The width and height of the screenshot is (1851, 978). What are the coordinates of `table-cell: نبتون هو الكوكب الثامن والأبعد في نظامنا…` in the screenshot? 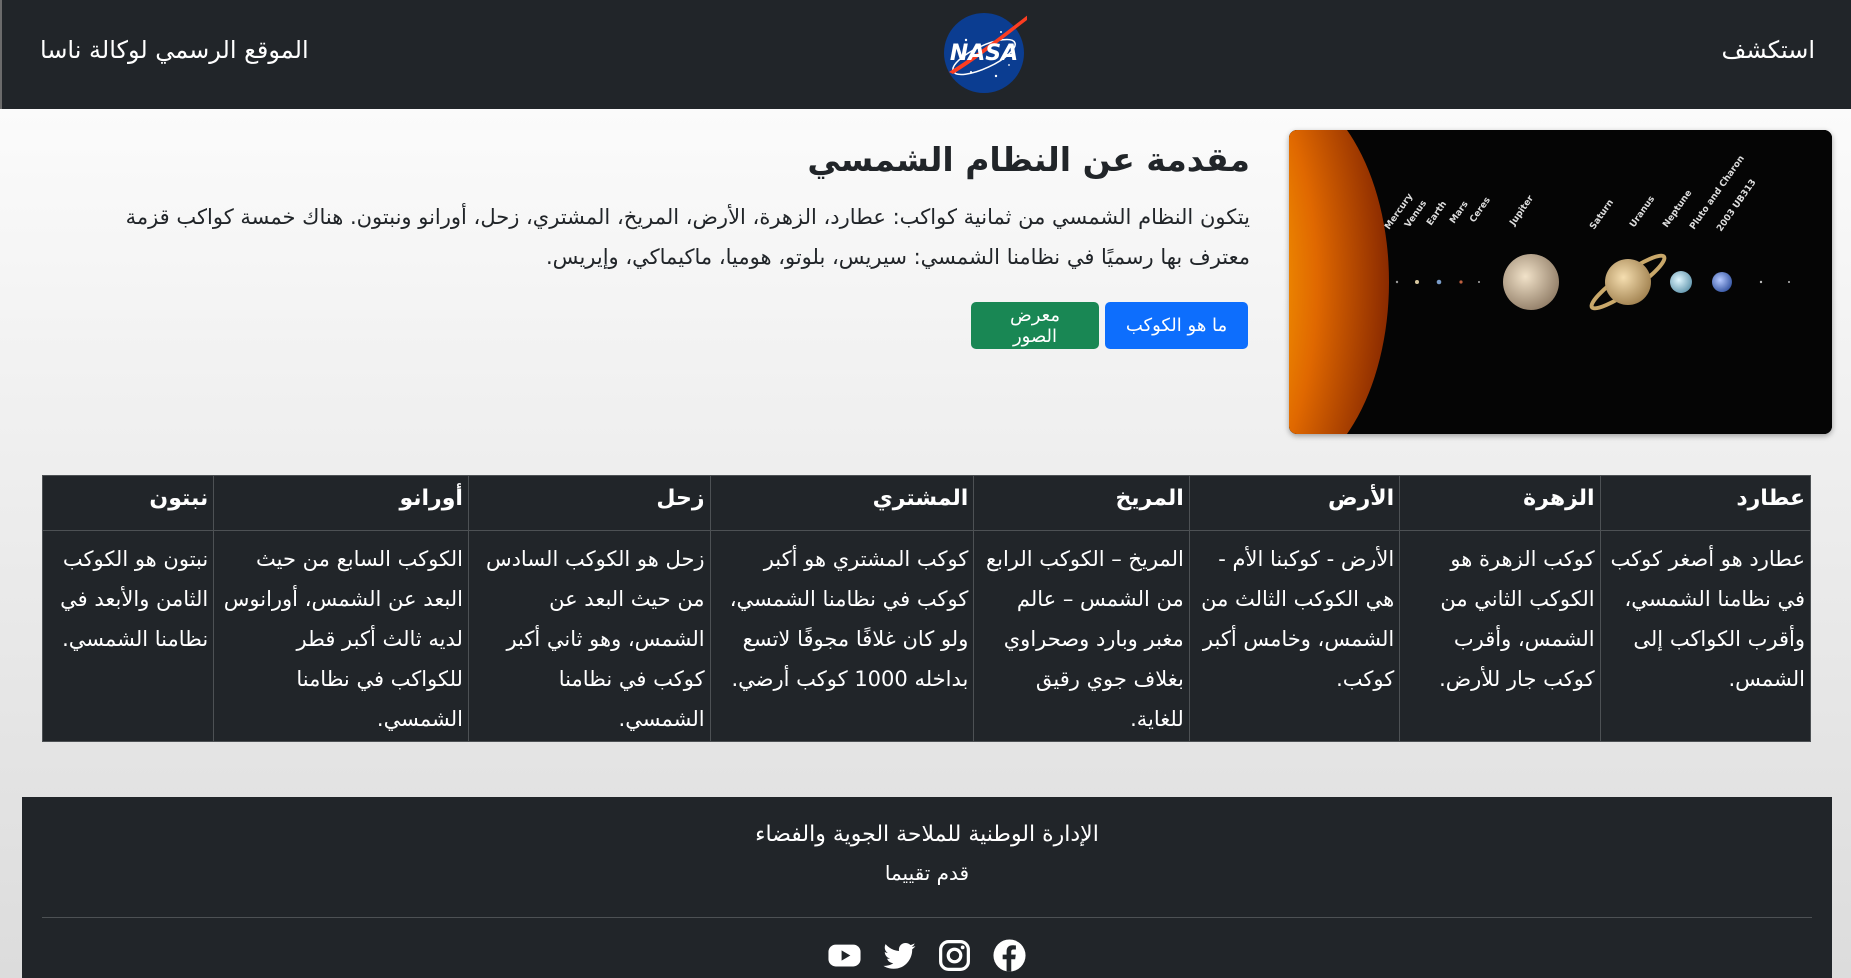 It's located at (128, 636).